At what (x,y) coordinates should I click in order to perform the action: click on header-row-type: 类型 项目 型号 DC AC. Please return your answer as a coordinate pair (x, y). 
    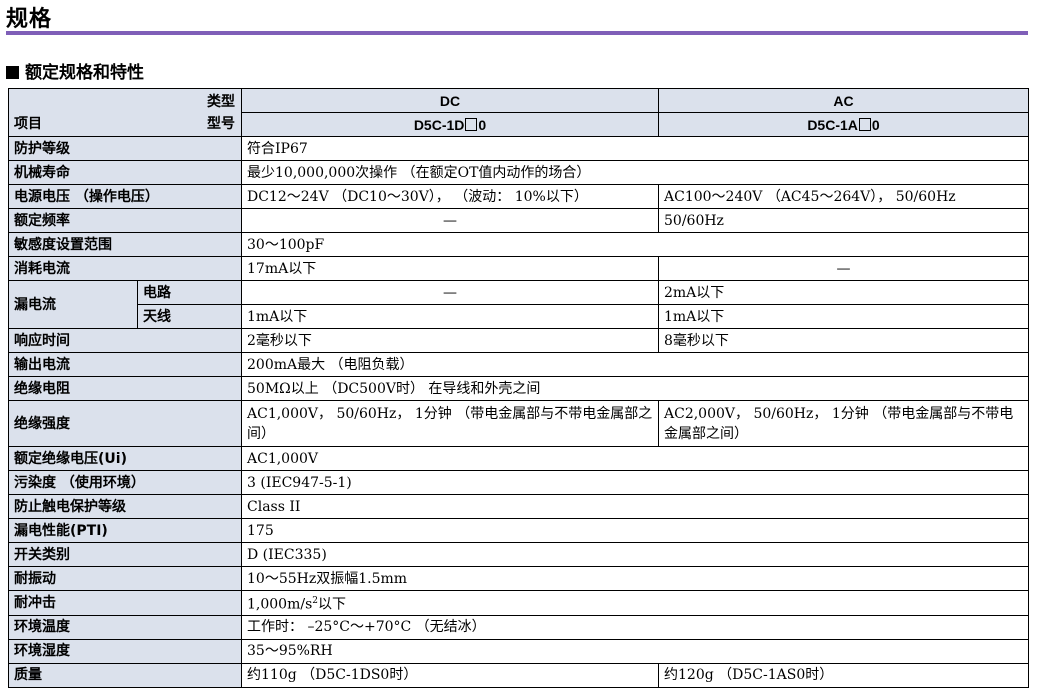
    Looking at the image, I should click on (518, 112).